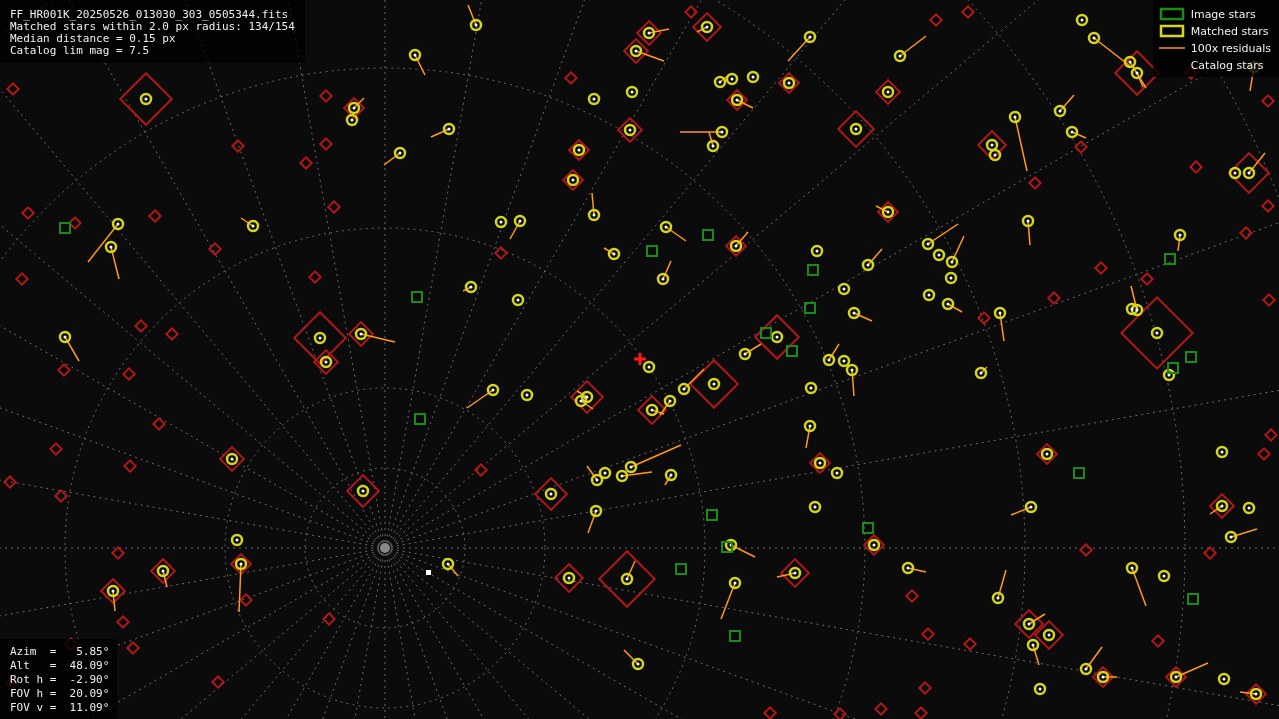 This screenshot has width=1279, height=719. What do you see at coordinates (1230, 48) in the screenshot?
I see `legend-label: 100x residuals` at bounding box center [1230, 48].